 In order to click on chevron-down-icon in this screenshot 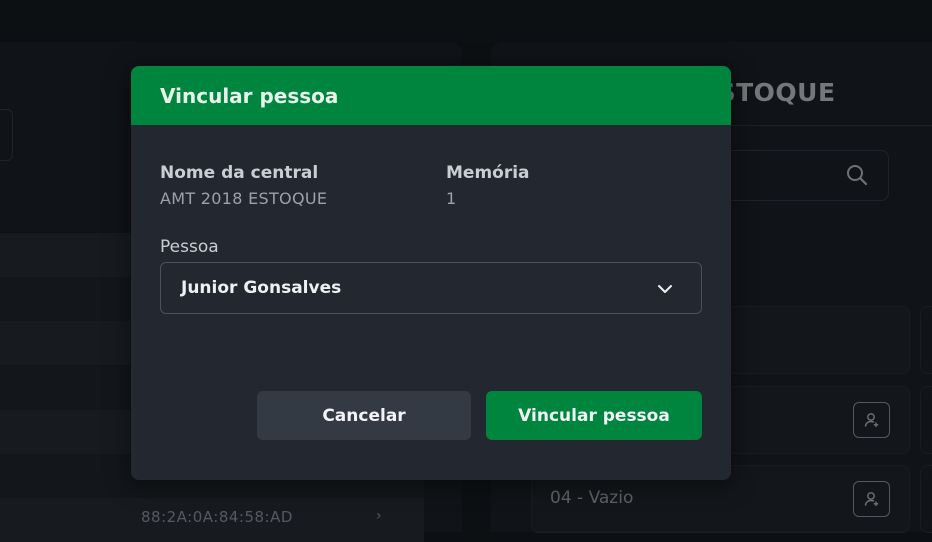, I will do `click(665, 289)`.